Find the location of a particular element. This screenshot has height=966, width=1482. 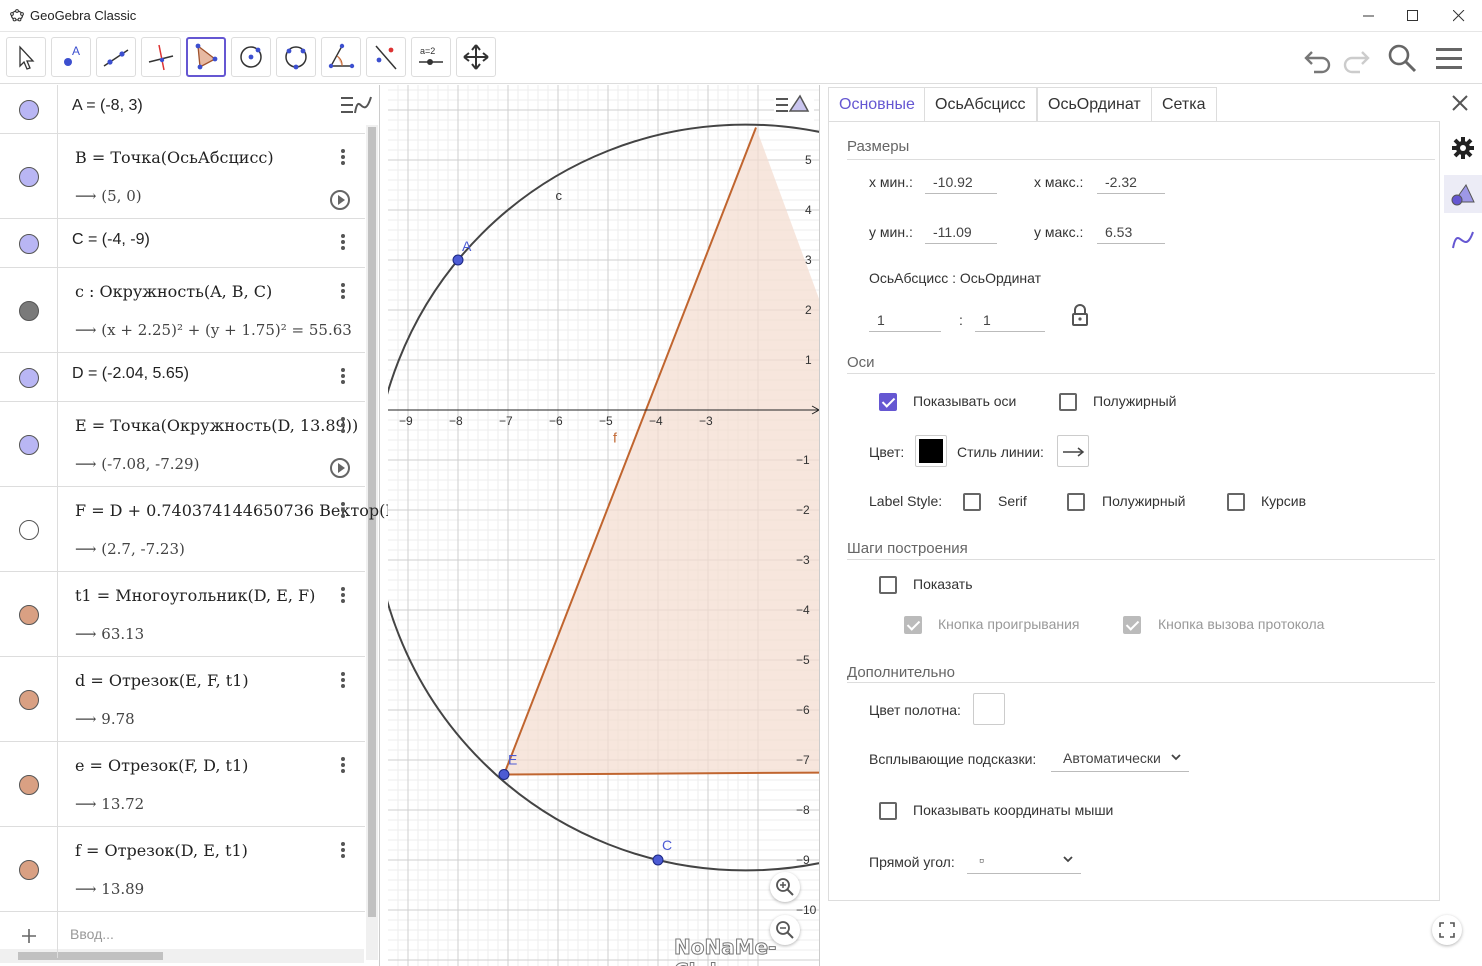

xmin-field: -10.92 is located at coordinates (961, 183).